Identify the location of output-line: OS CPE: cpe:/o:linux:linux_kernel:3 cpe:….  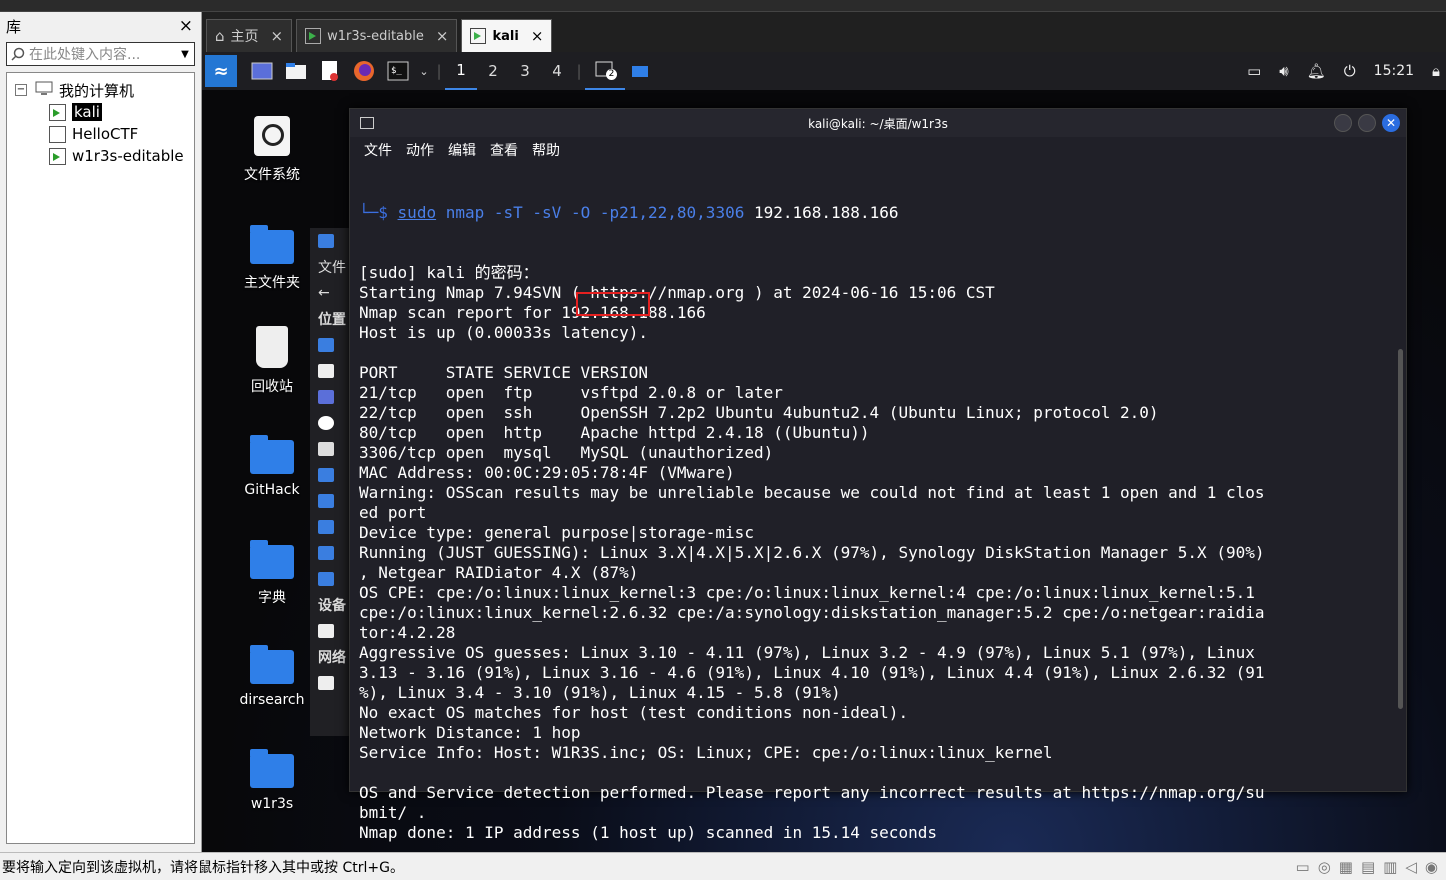
(807, 592).